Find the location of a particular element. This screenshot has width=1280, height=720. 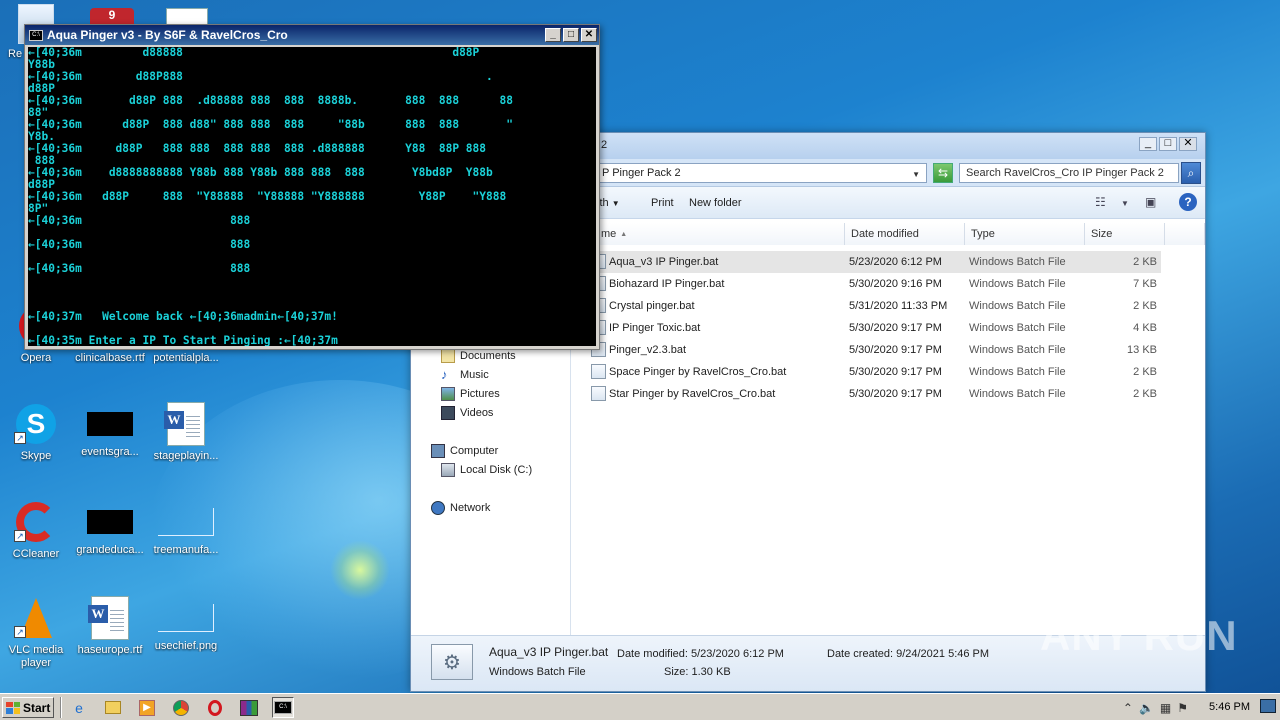

volume-icon: 🔈 is located at coordinates (1146, 708).